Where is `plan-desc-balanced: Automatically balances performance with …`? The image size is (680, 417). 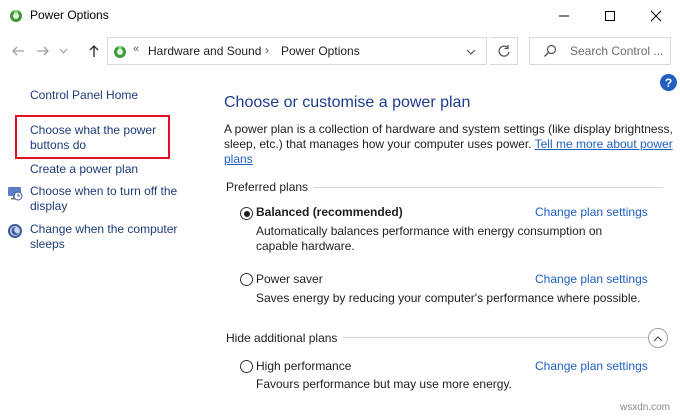
plan-desc-balanced: Automatically balances performance with … is located at coordinates (429, 238).